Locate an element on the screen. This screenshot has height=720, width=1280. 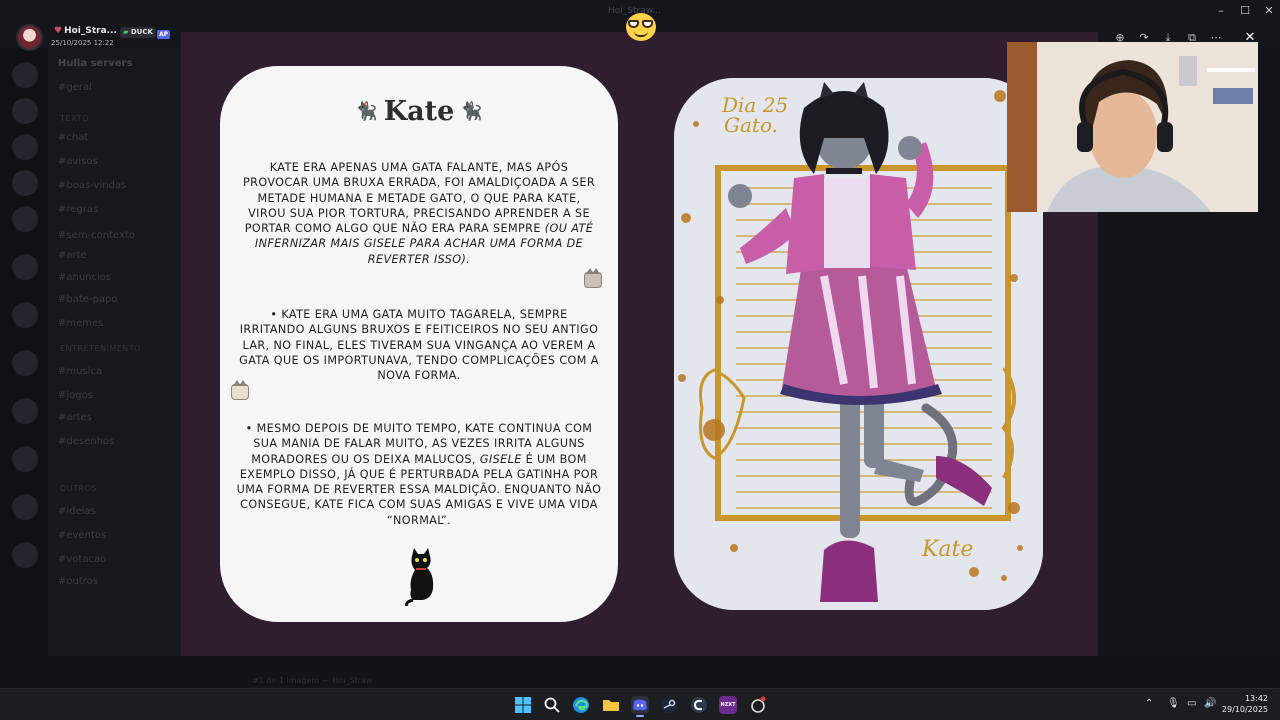
windows-taskbar: NZXT ⌃ 🎙 ▭ 🔊 13:42 29/10/2025 is located at coordinates (640, 704).